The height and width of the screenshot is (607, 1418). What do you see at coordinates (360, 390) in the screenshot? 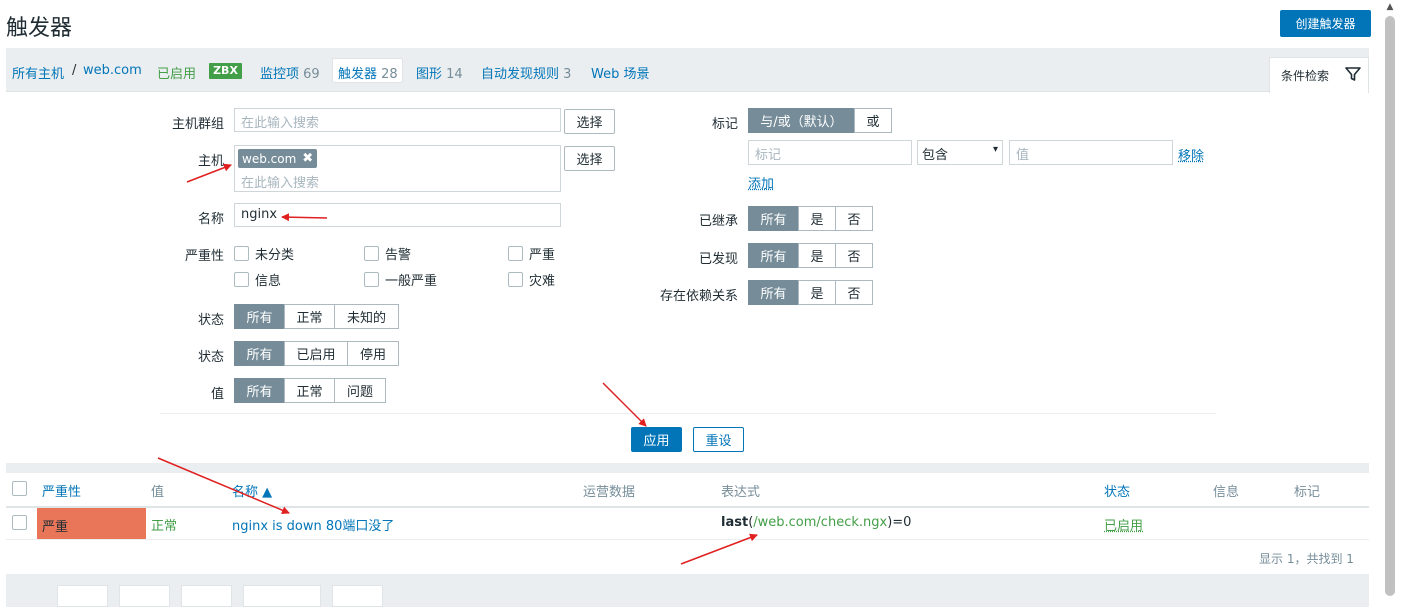
I see `value-option-problem: 问题` at bounding box center [360, 390].